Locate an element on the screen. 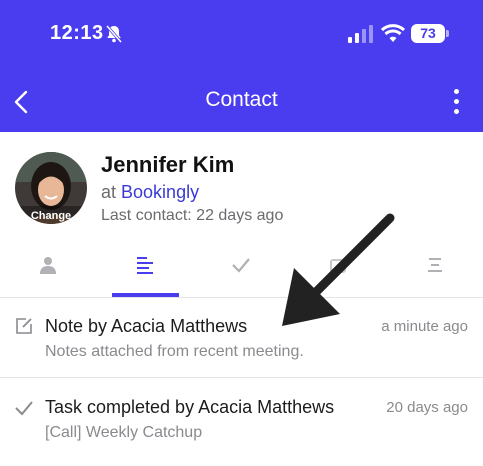  tab-notes is located at coordinates (145, 269).